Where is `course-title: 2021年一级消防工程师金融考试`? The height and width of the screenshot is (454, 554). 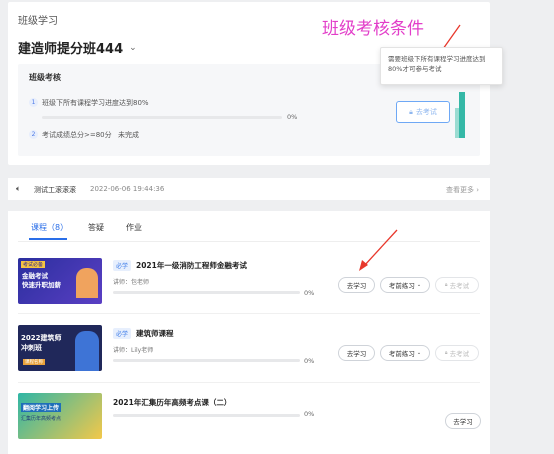 course-title: 2021年一级消防工程师金融考试 is located at coordinates (191, 265).